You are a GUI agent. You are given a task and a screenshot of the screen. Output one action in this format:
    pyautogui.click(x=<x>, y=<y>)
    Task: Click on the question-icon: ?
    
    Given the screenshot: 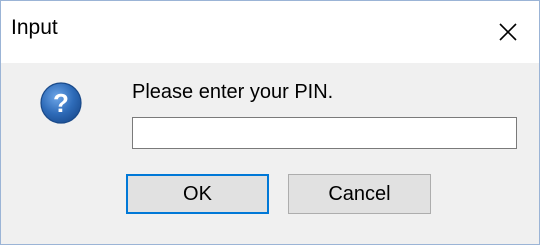 What is the action you would take?
    pyautogui.click(x=61, y=103)
    